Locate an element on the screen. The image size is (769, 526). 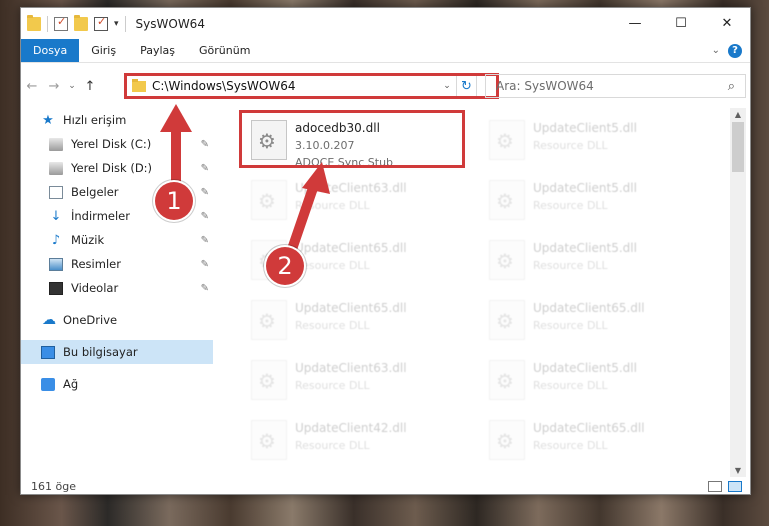
nav-local-disk-d: Yerel Disk (D:) ✎ is located at coordinates (117, 168).